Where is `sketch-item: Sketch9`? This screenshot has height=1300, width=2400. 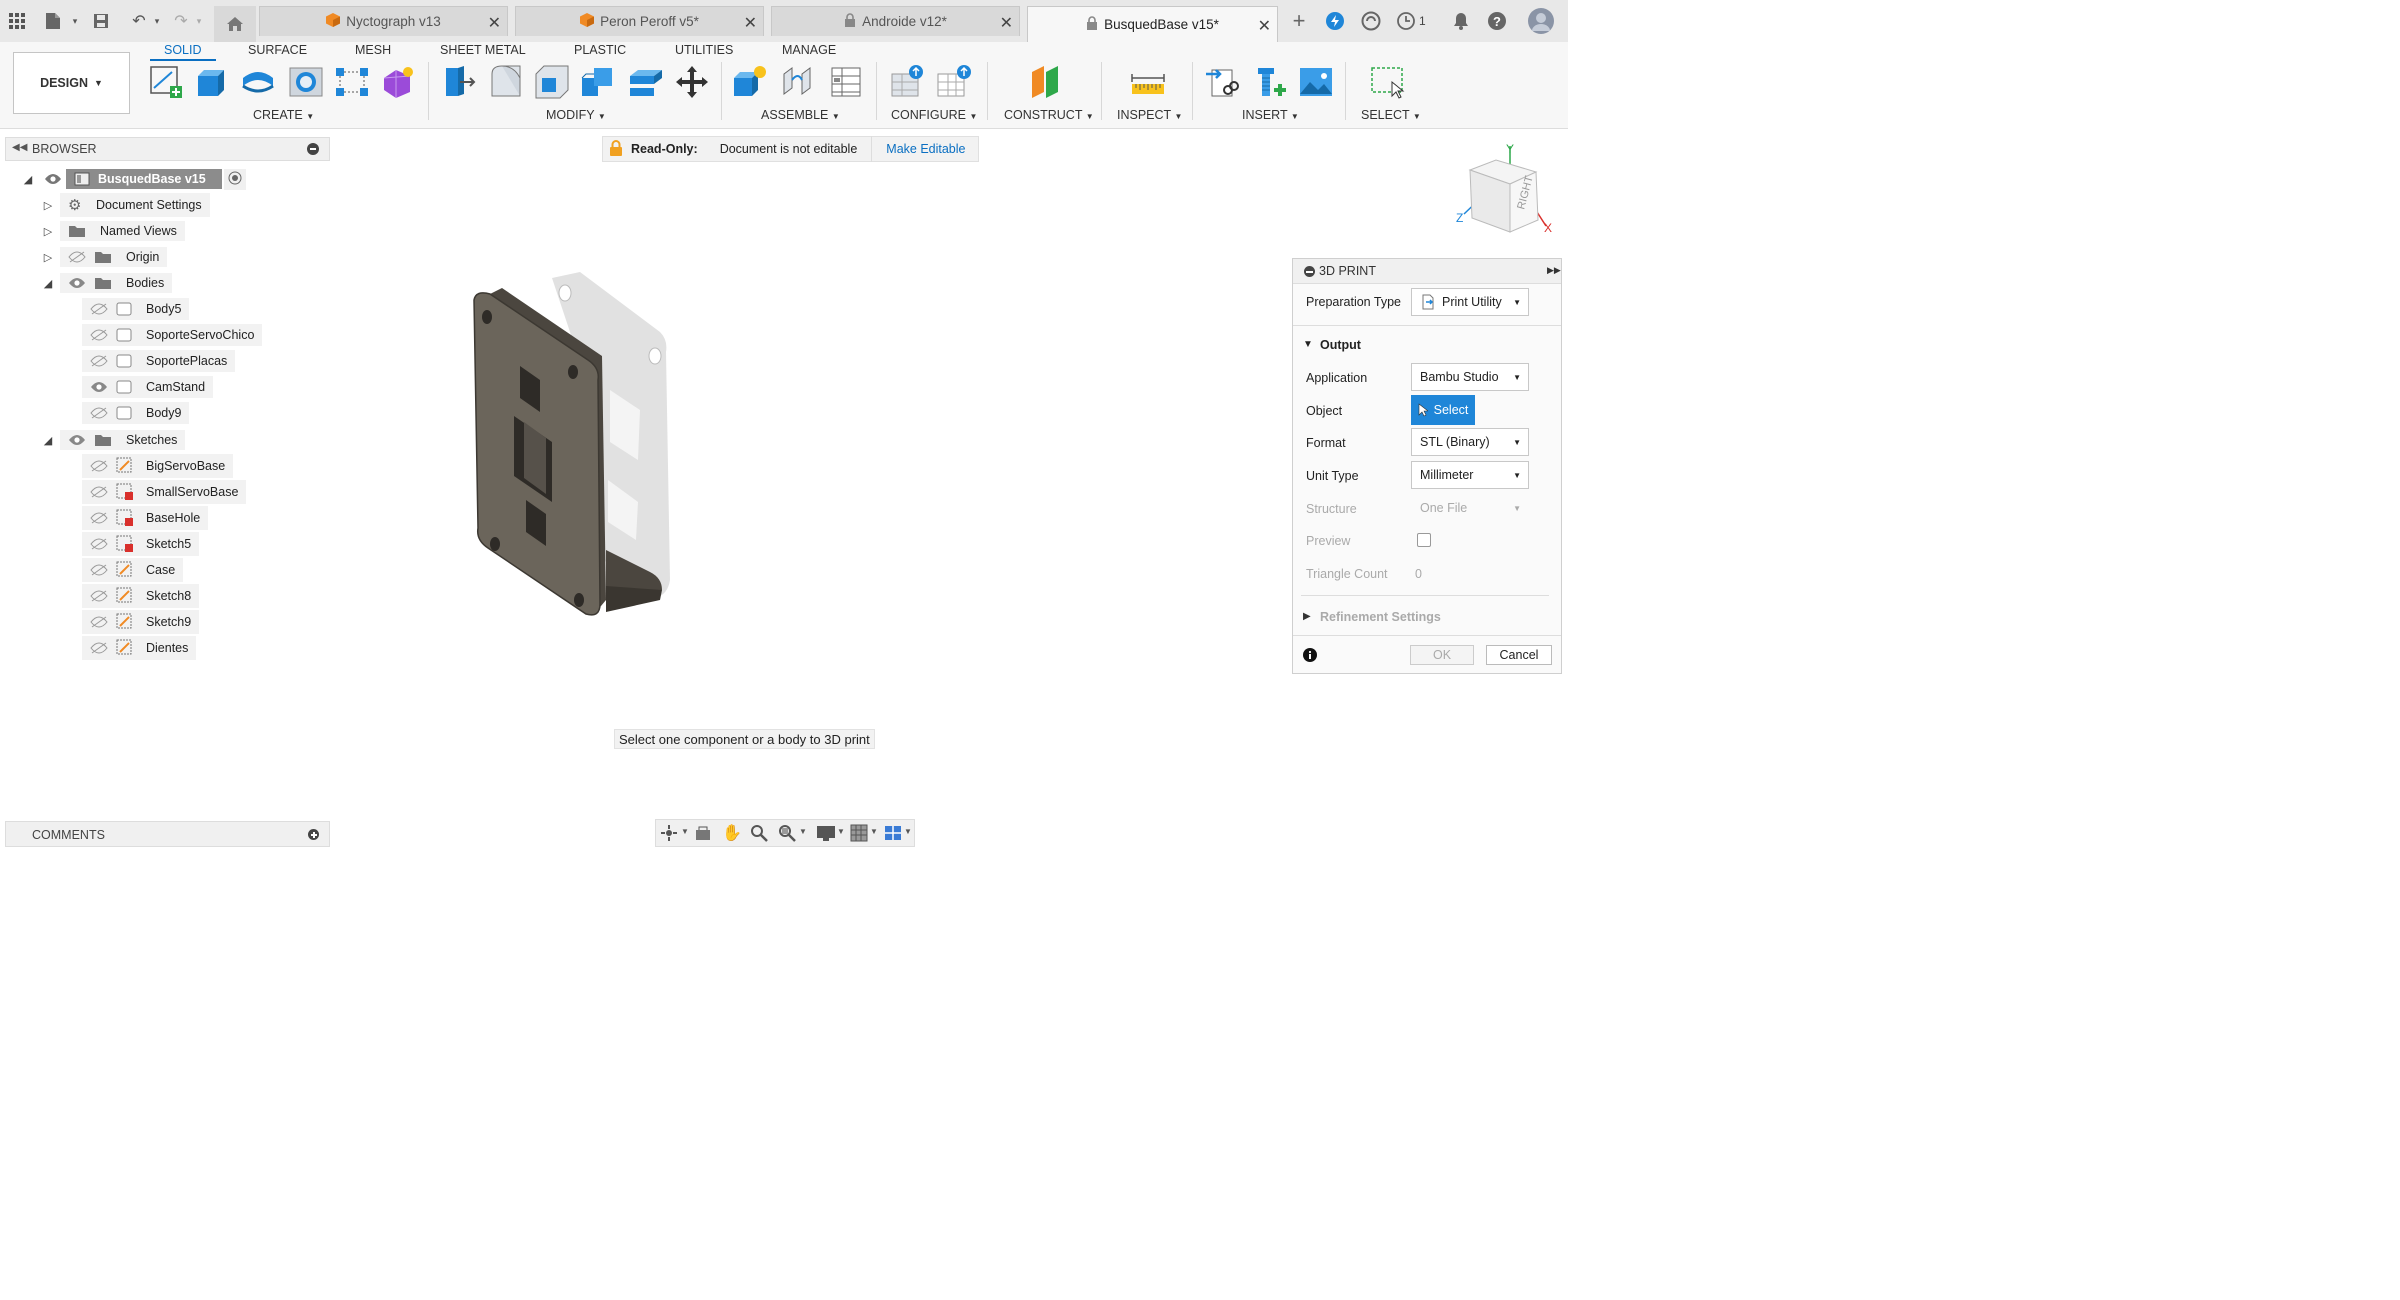 sketch-item: Sketch9 is located at coordinates (141, 622).